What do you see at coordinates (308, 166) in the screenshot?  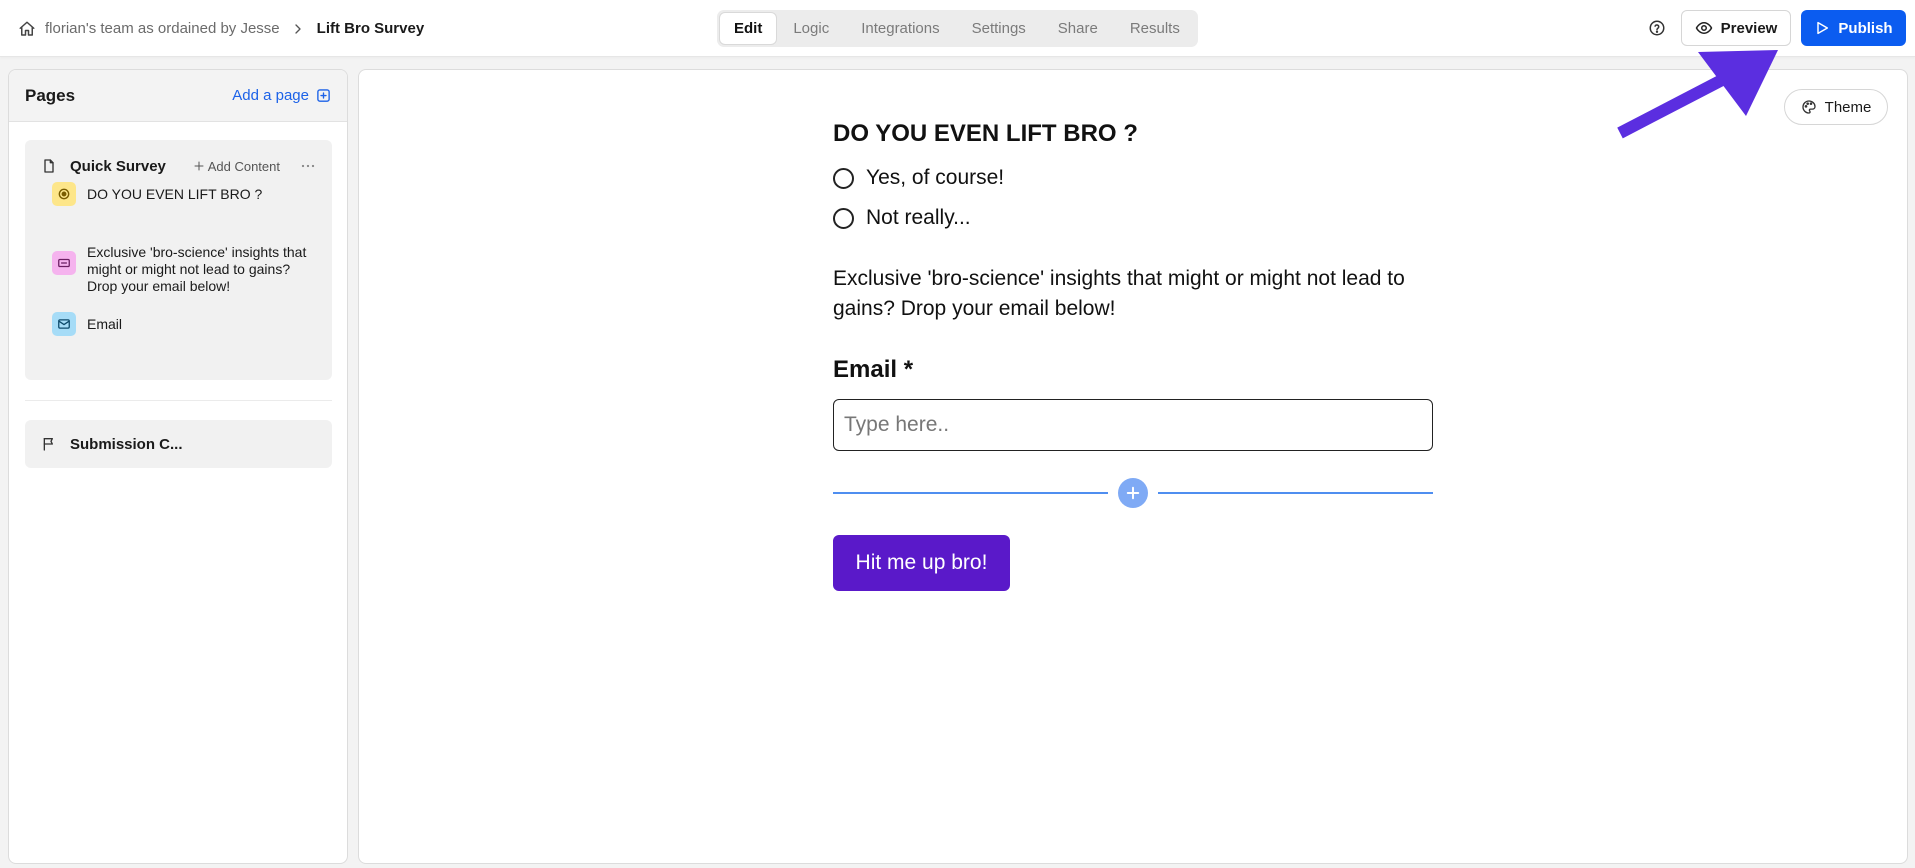 I see `more-horizontal-icon` at bounding box center [308, 166].